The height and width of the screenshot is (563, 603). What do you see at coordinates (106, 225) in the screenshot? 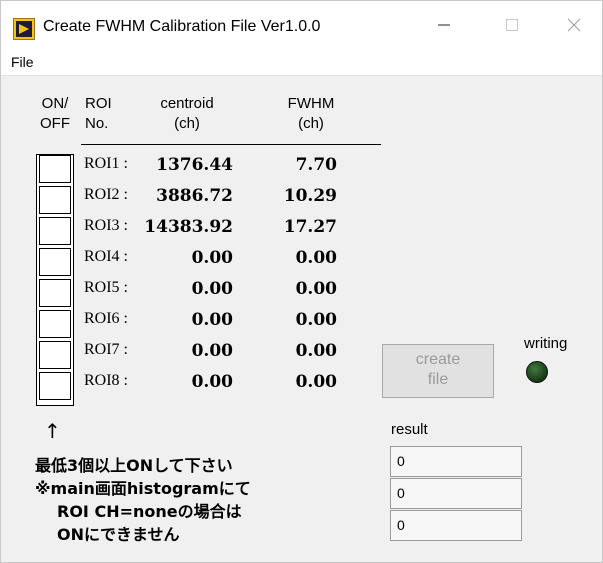
I see `roi-label: ROI3 :` at bounding box center [106, 225].